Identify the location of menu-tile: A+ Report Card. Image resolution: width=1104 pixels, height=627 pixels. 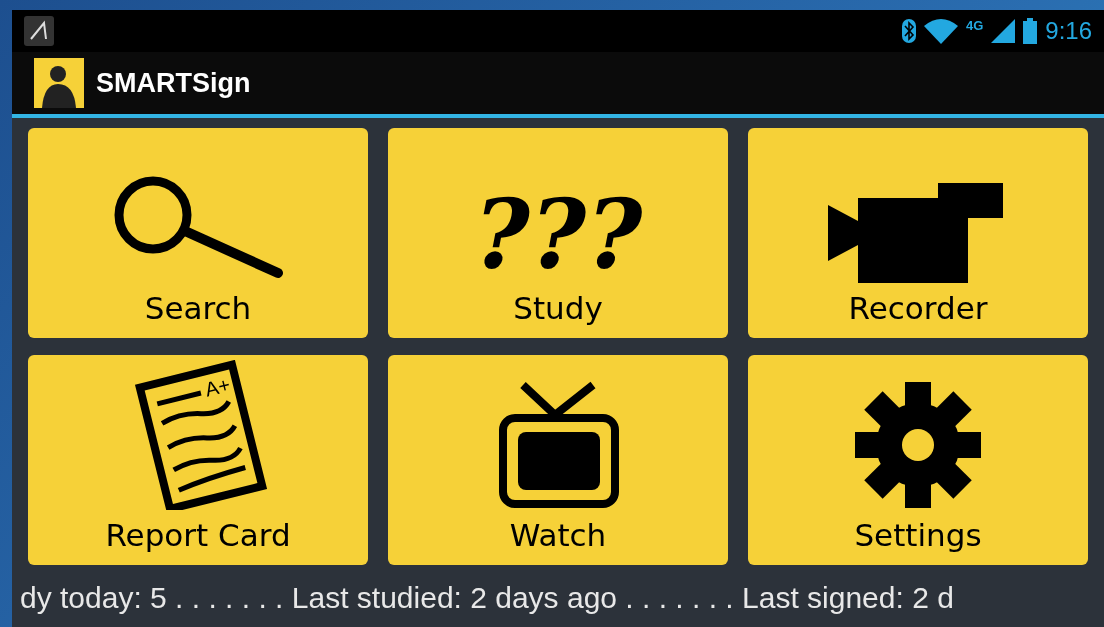
(198, 460).